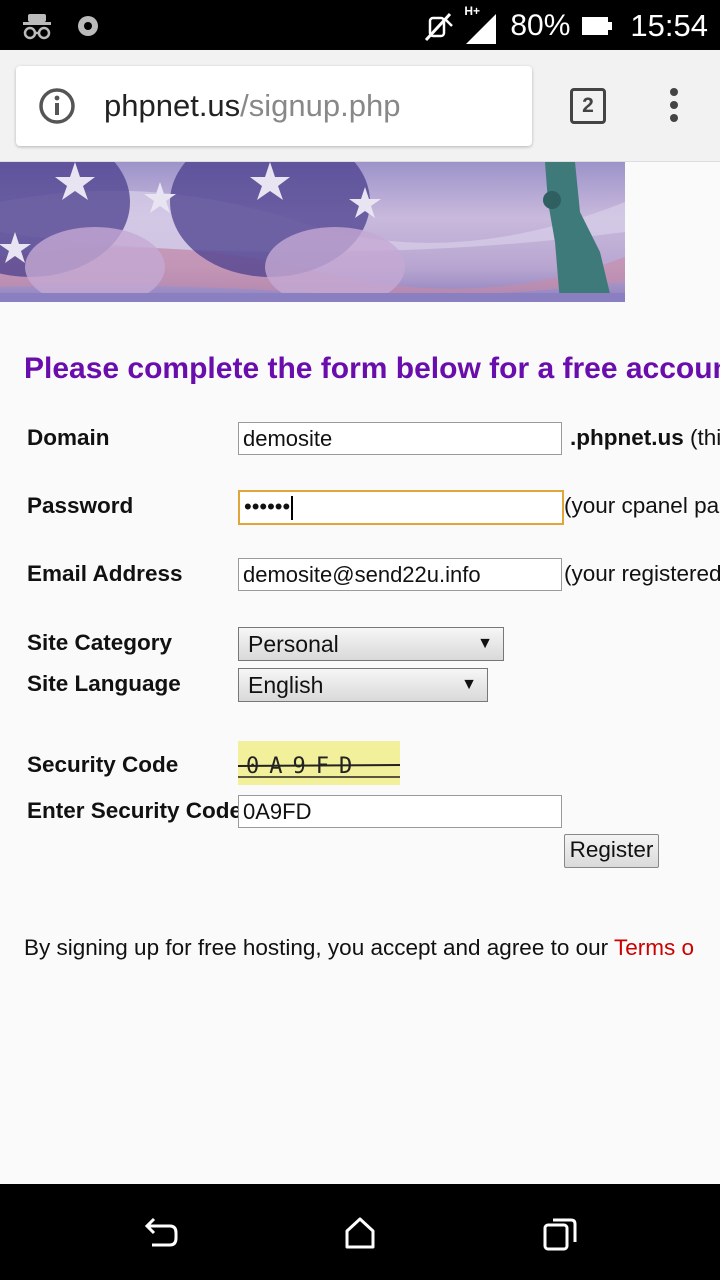  Describe the element at coordinates (588, 106) in the screenshot. I see `tab-switcher-button: 2` at that location.